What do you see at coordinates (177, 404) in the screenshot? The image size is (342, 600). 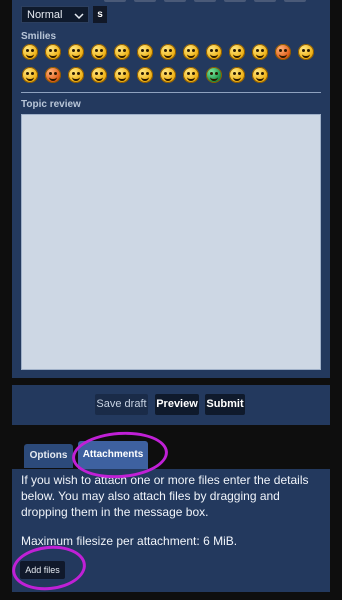 I see `preview-button: Preview` at bounding box center [177, 404].